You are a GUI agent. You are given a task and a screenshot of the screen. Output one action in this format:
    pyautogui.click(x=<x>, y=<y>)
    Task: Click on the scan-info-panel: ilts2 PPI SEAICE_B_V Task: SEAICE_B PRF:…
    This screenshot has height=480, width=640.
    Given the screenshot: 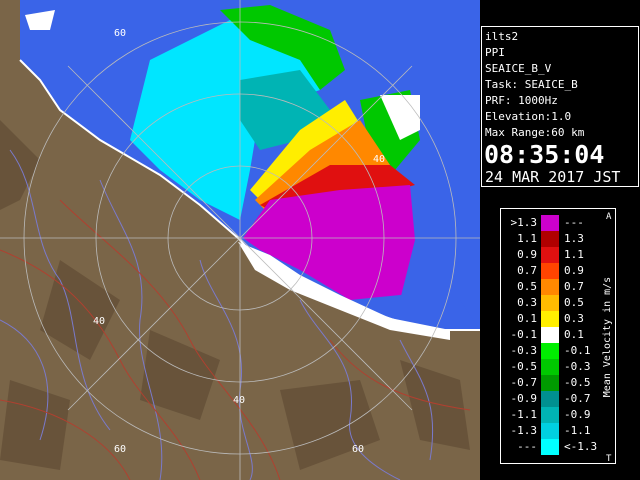 What is the action you would take?
    pyautogui.click(x=560, y=106)
    